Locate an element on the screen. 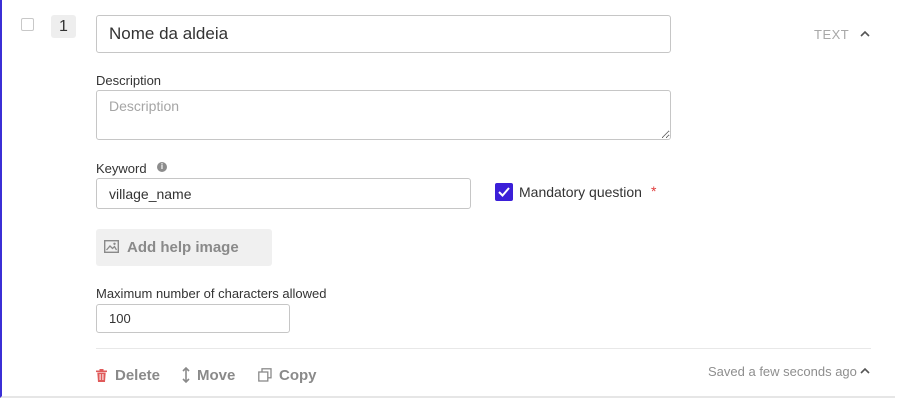  question-title-input is located at coordinates (383, 34).